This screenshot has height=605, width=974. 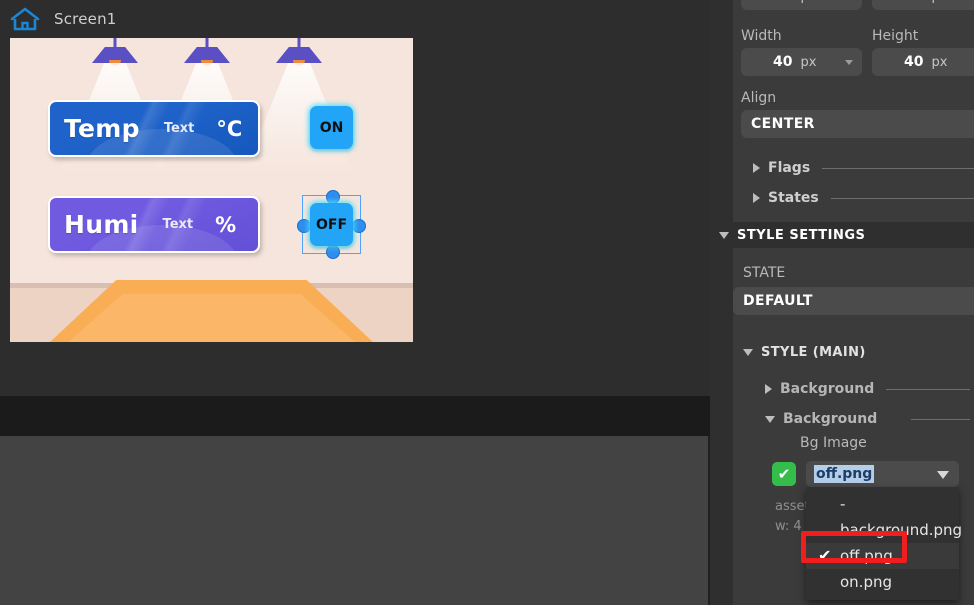 What do you see at coordinates (830, 419) in the screenshot?
I see `background-expanded-label: Background` at bounding box center [830, 419].